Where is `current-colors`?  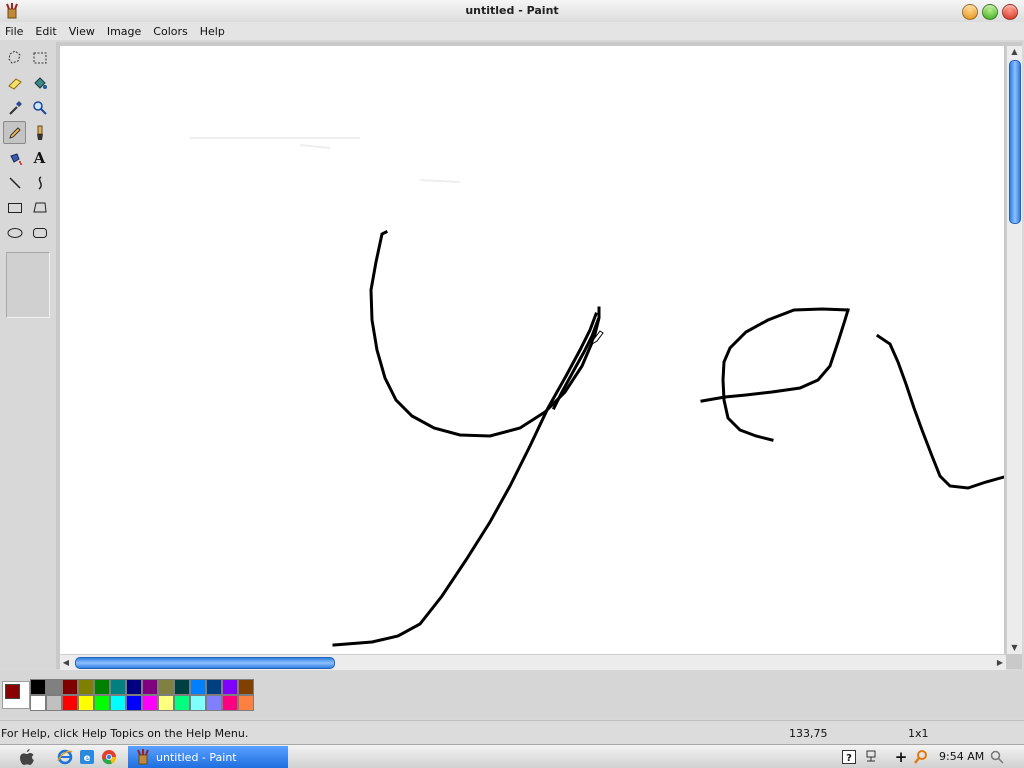 current-colors is located at coordinates (16, 695).